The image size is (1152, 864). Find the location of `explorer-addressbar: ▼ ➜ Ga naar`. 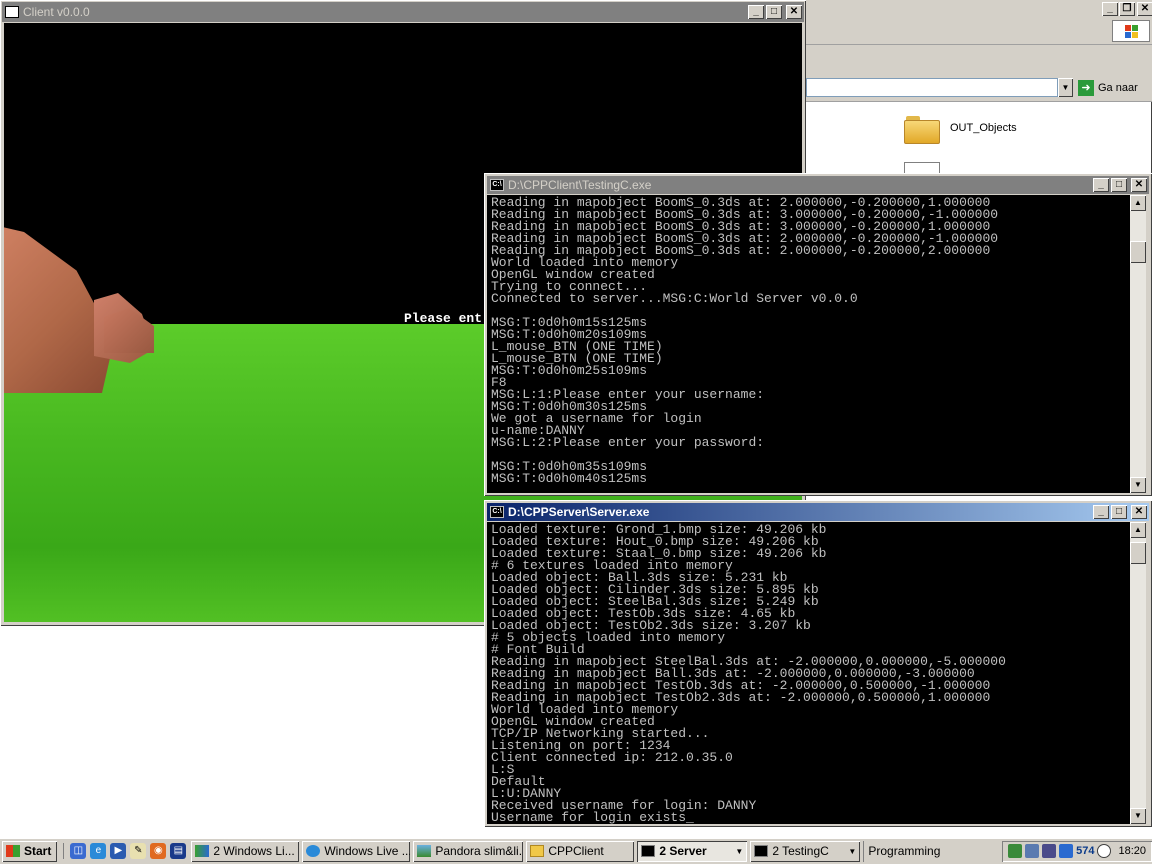

explorer-addressbar: ▼ ➜ Ga naar is located at coordinates (979, 88).